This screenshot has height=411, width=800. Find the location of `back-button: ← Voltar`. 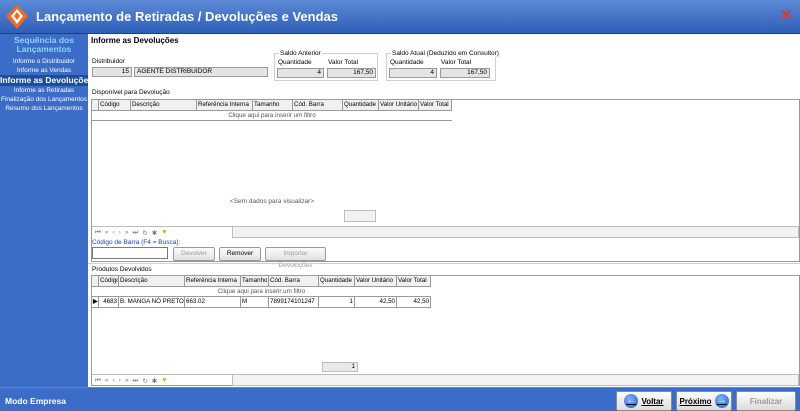

back-button: ← Voltar is located at coordinates (644, 401).